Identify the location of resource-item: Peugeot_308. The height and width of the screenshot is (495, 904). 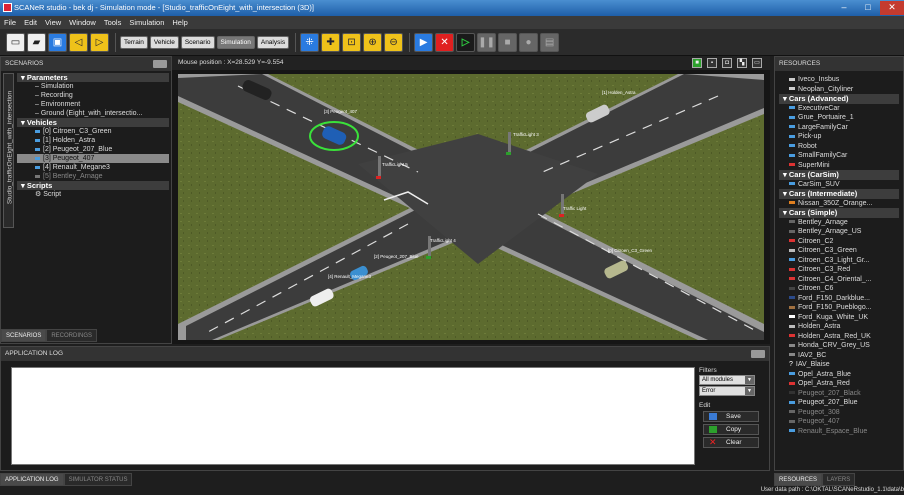
(839, 413).